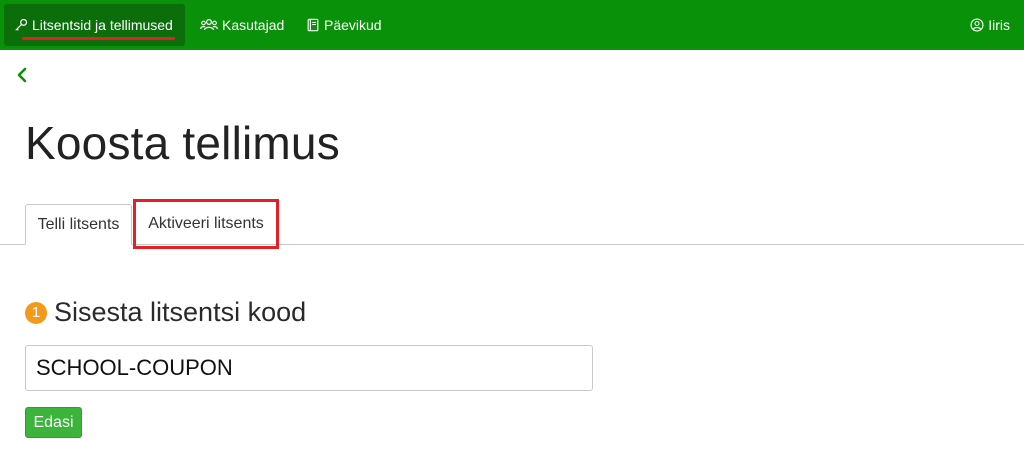  I want to click on tab-order-license: Telli litsents, so click(78, 224).